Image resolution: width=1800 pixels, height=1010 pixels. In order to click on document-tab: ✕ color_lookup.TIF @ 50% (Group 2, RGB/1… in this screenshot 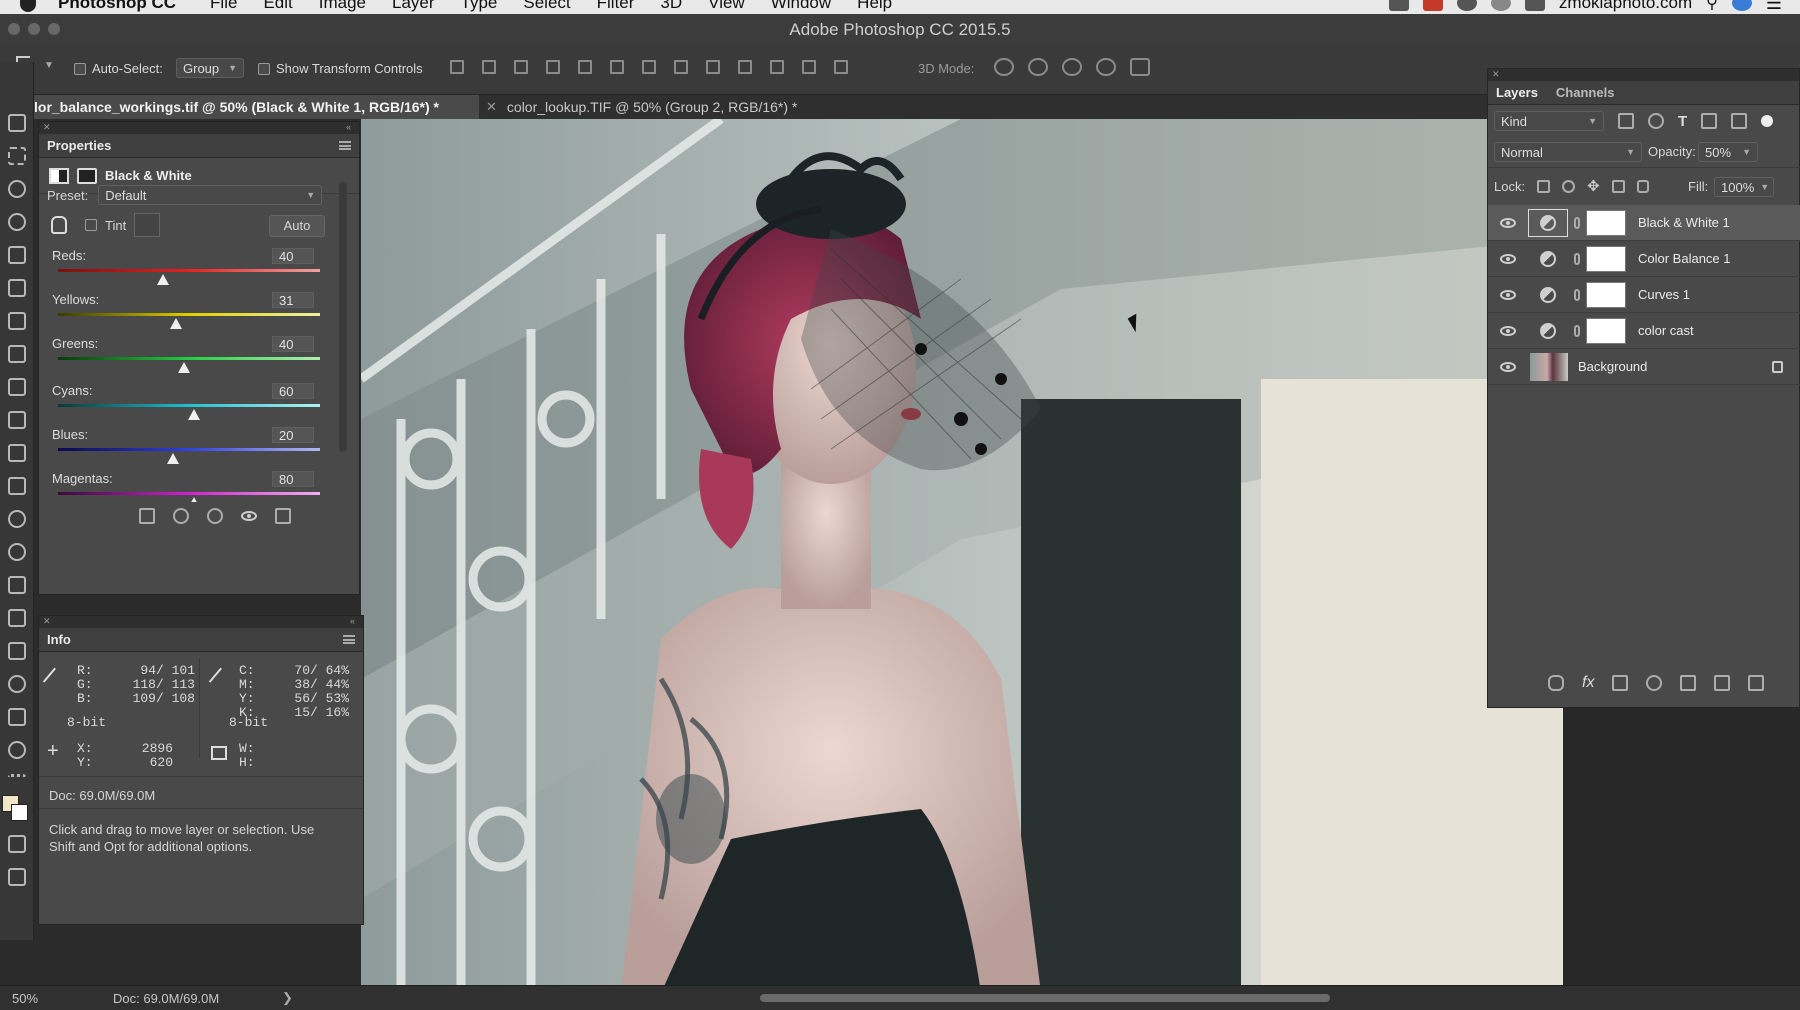, I will do `click(696, 107)`.